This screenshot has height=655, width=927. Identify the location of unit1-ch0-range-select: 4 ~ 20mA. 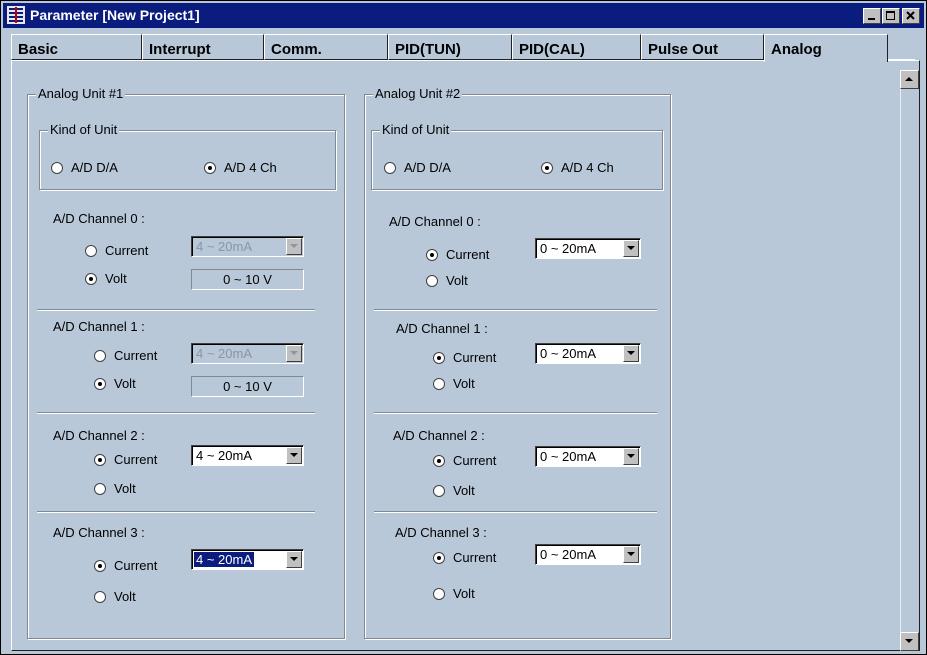
(247, 246).